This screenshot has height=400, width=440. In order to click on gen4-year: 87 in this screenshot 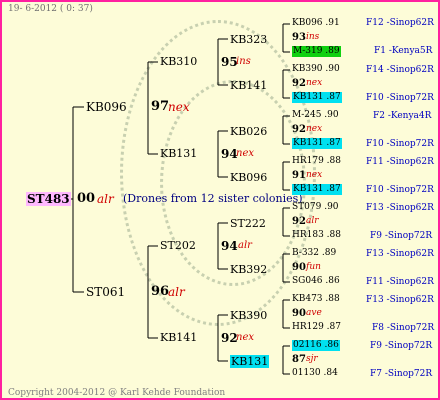, I will do `click(299, 359)`.